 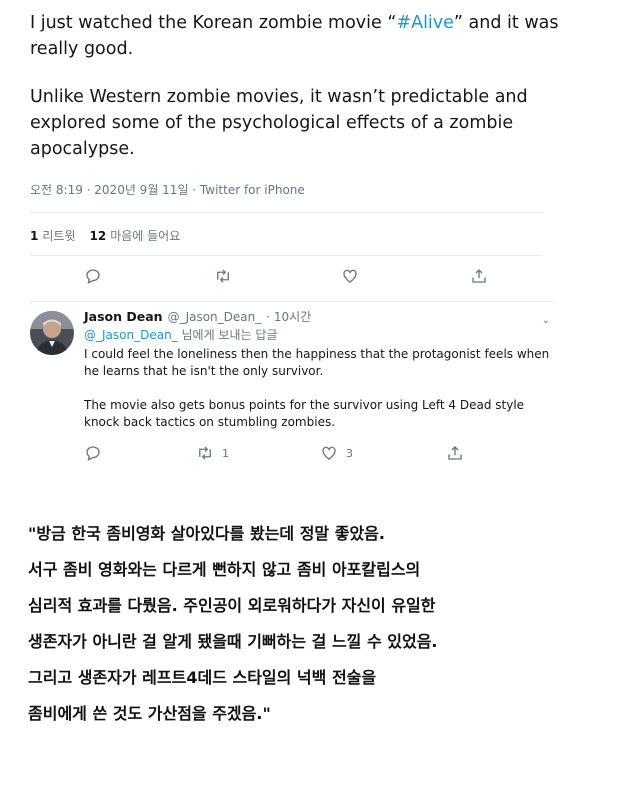 I want to click on reply-reply-button, so click(x=93, y=453).